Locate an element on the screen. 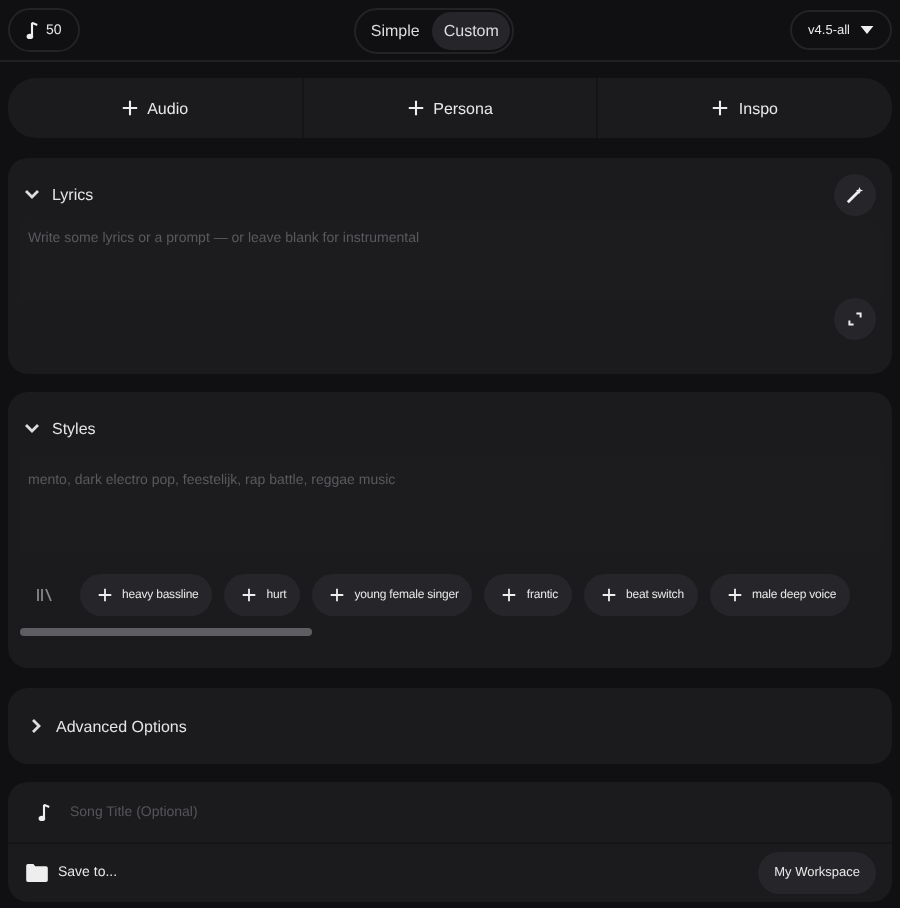  section-toggle: Lyrics is located at coordinates (59, 194).